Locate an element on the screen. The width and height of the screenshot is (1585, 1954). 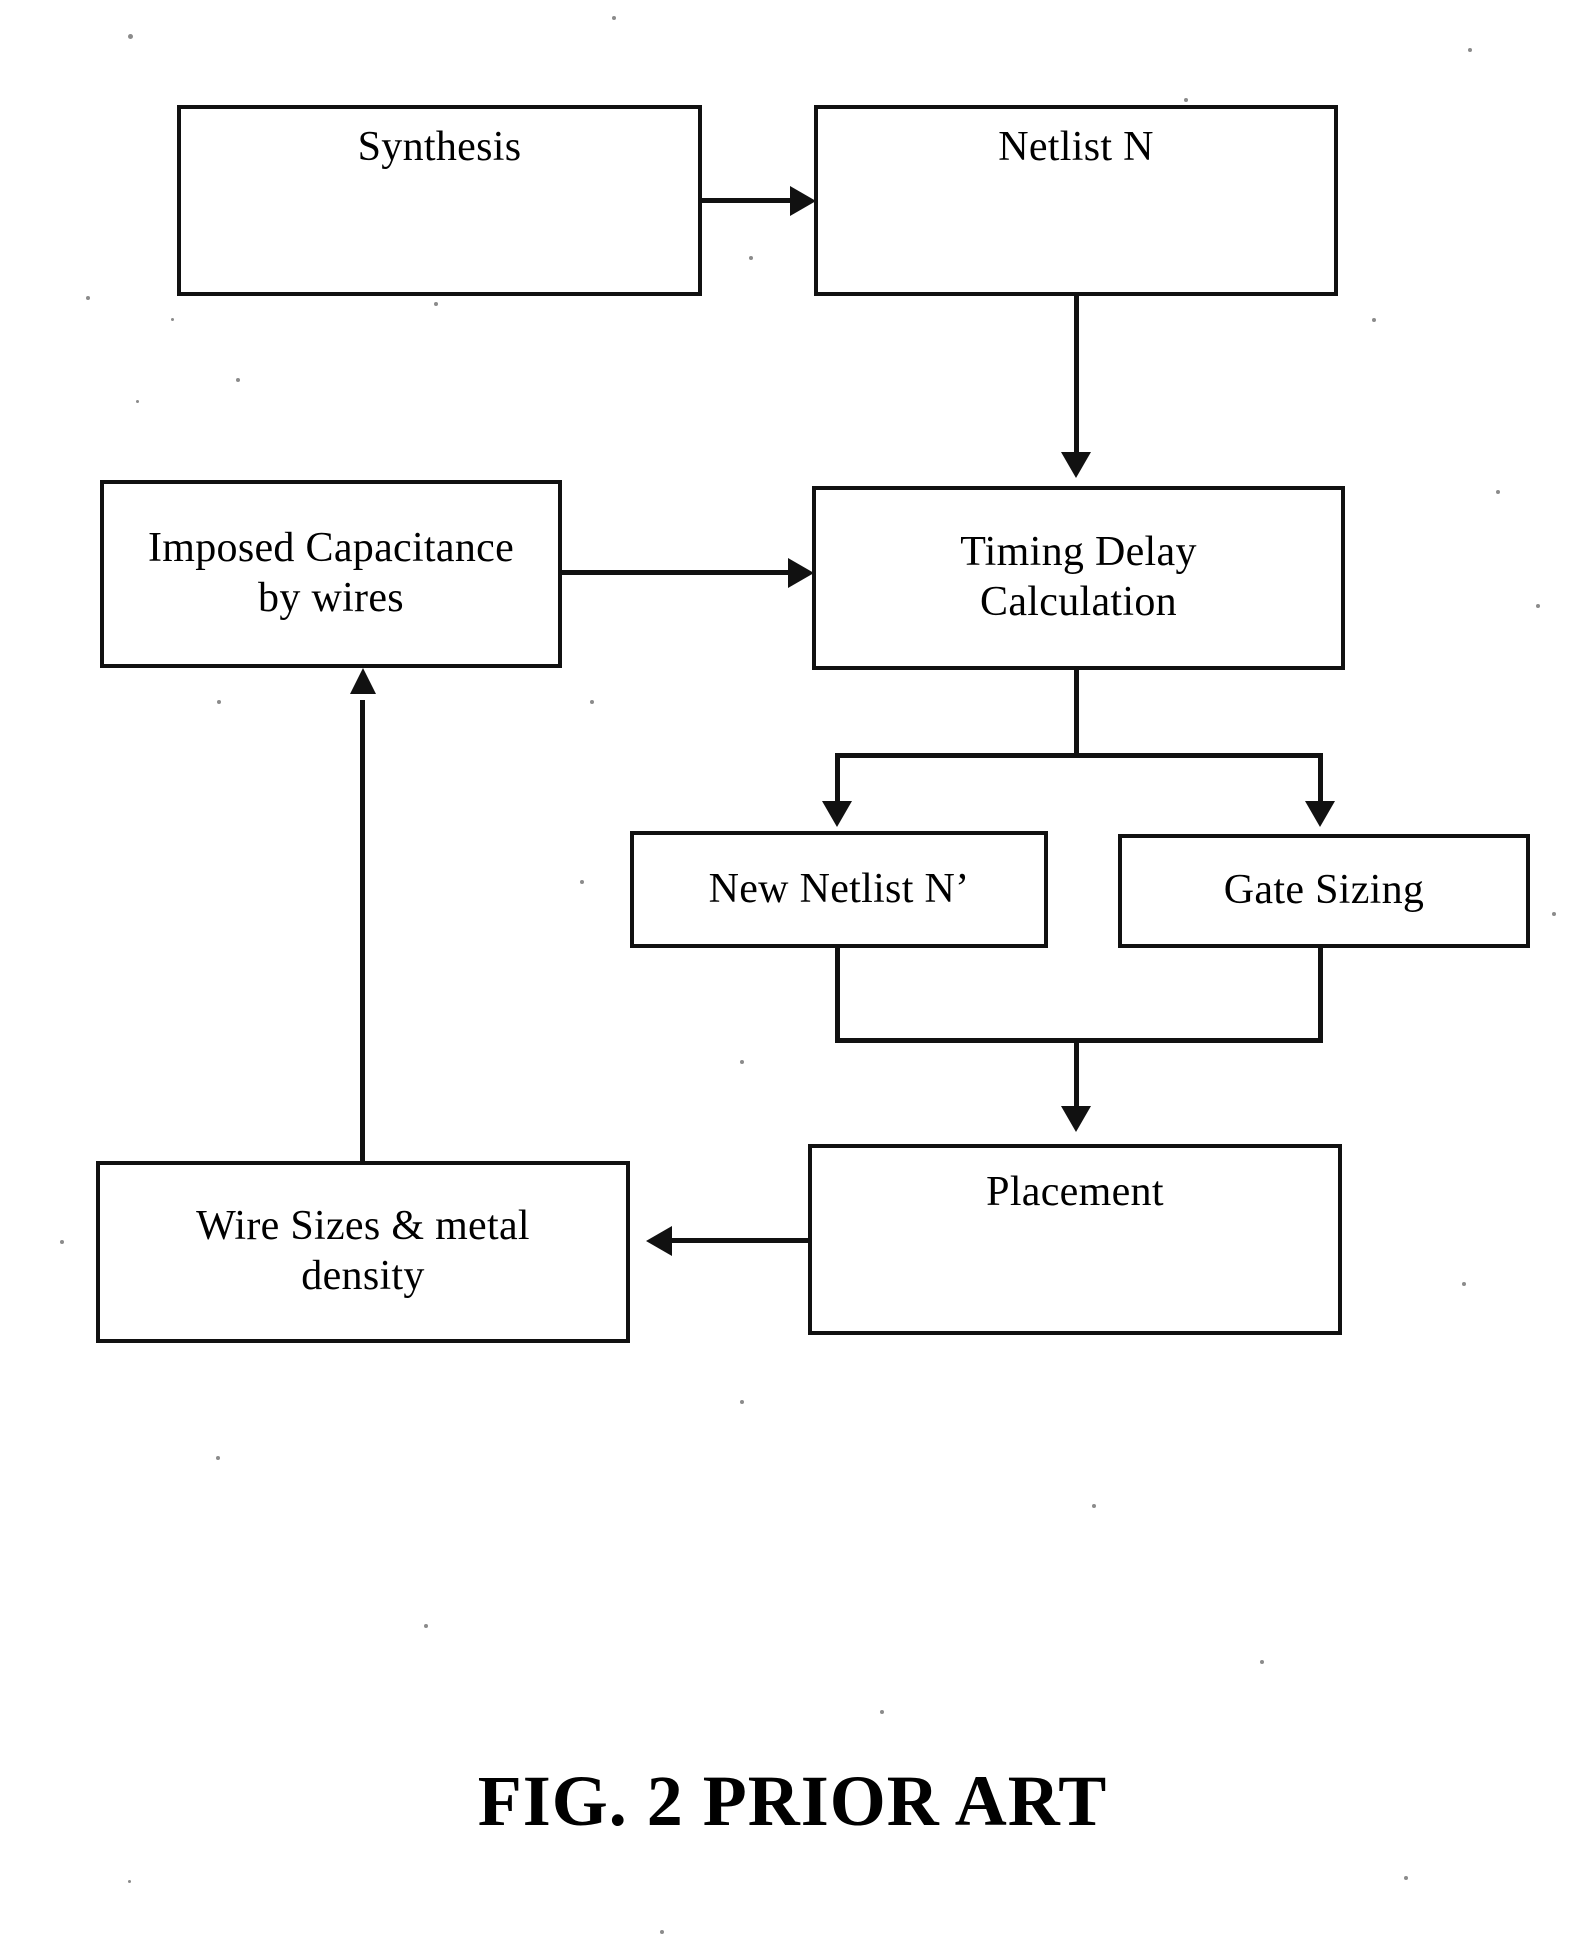
flowchart-node-placement: Placement is located at coordinates (1075, 1239).